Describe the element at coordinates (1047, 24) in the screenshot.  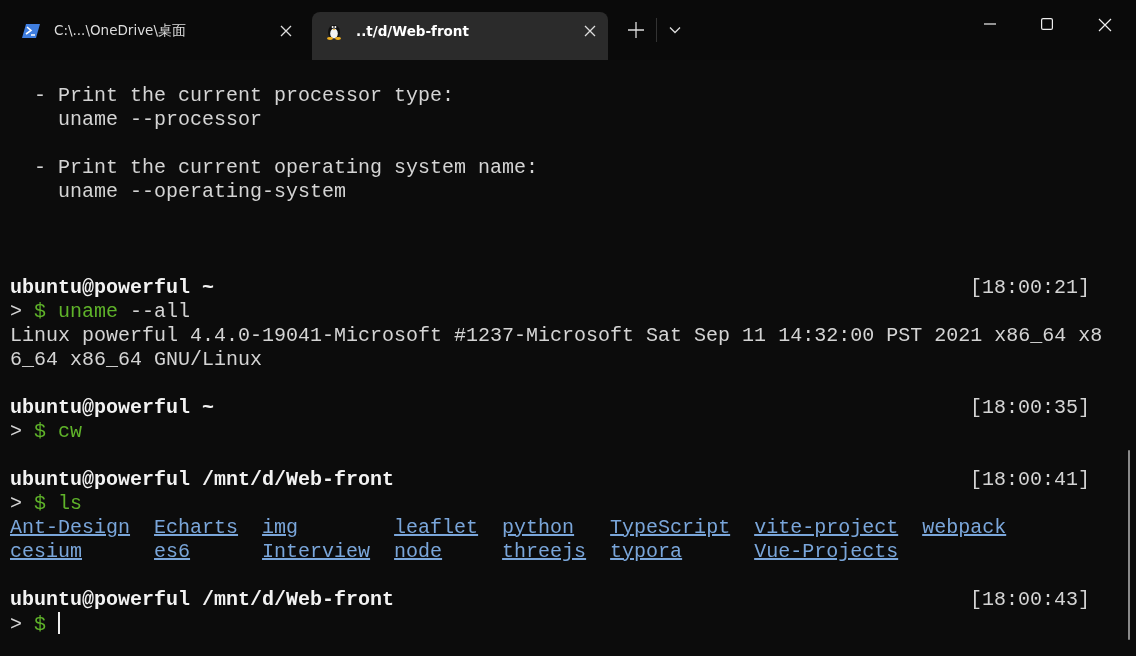
I see `maximize-icon` at that location.